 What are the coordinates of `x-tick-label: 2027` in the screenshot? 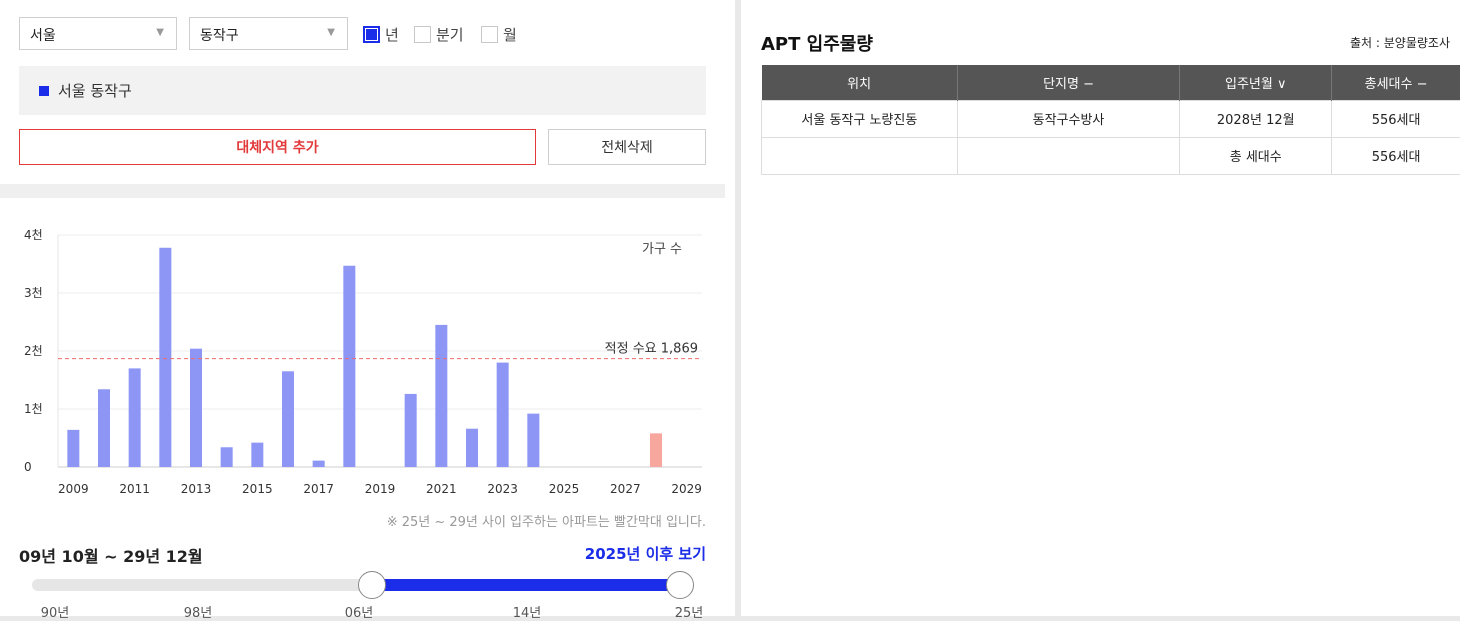 It's located at (625, 489).